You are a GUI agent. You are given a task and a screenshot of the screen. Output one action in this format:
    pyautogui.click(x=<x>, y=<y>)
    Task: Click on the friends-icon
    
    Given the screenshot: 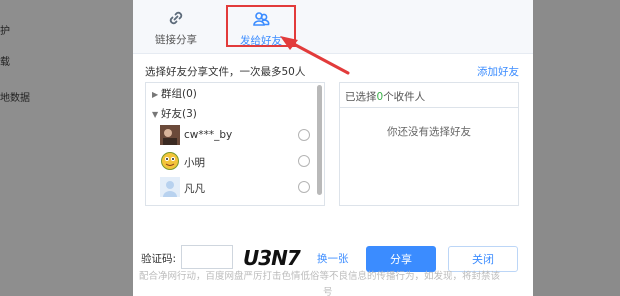 What is the action you would take?
    pyautogui.click(x=261, y=19)
    